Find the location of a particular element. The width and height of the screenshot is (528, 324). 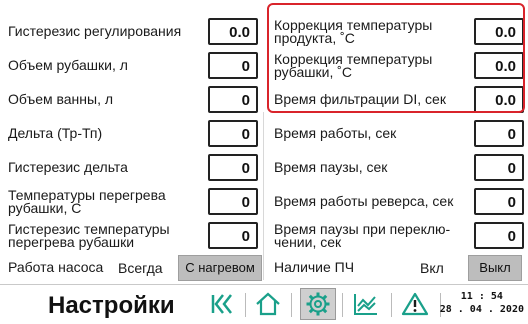

param-row: Гистерезис регулирования 0.0 is located at coordinates (132, 31).